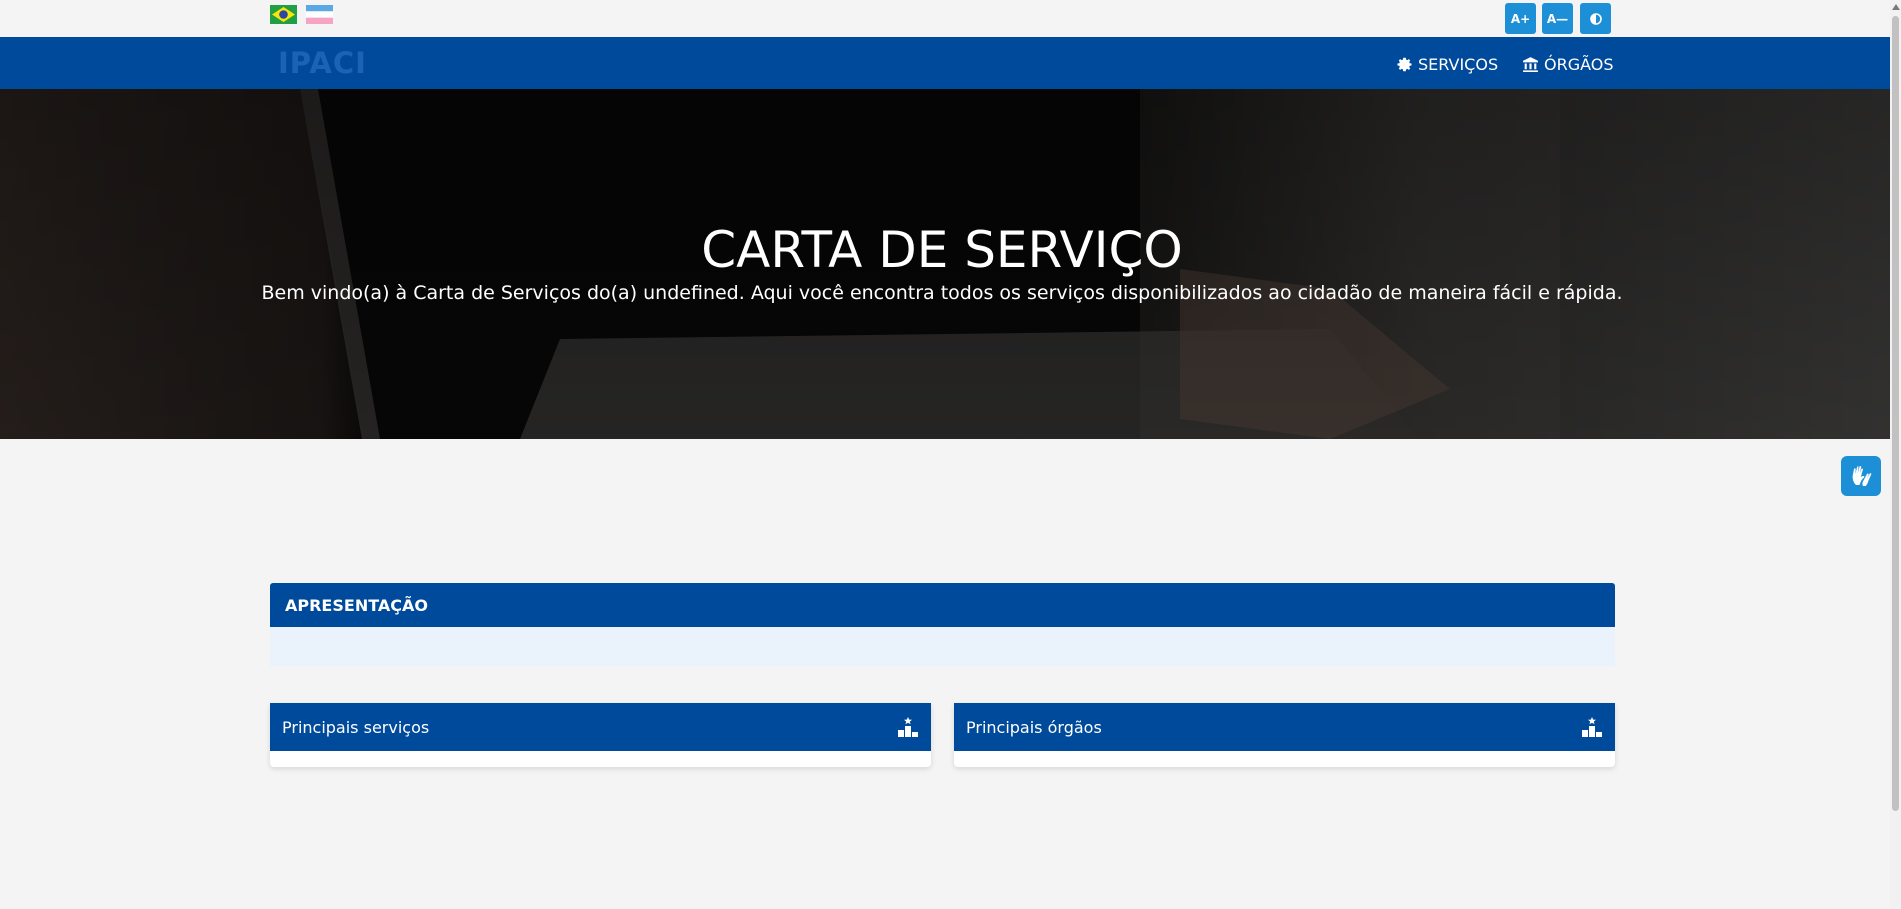  What do you see at coordinates (356, 727) in the screenshot?
I see `card-title: Principais serviços` at bounding box center [356, 727].